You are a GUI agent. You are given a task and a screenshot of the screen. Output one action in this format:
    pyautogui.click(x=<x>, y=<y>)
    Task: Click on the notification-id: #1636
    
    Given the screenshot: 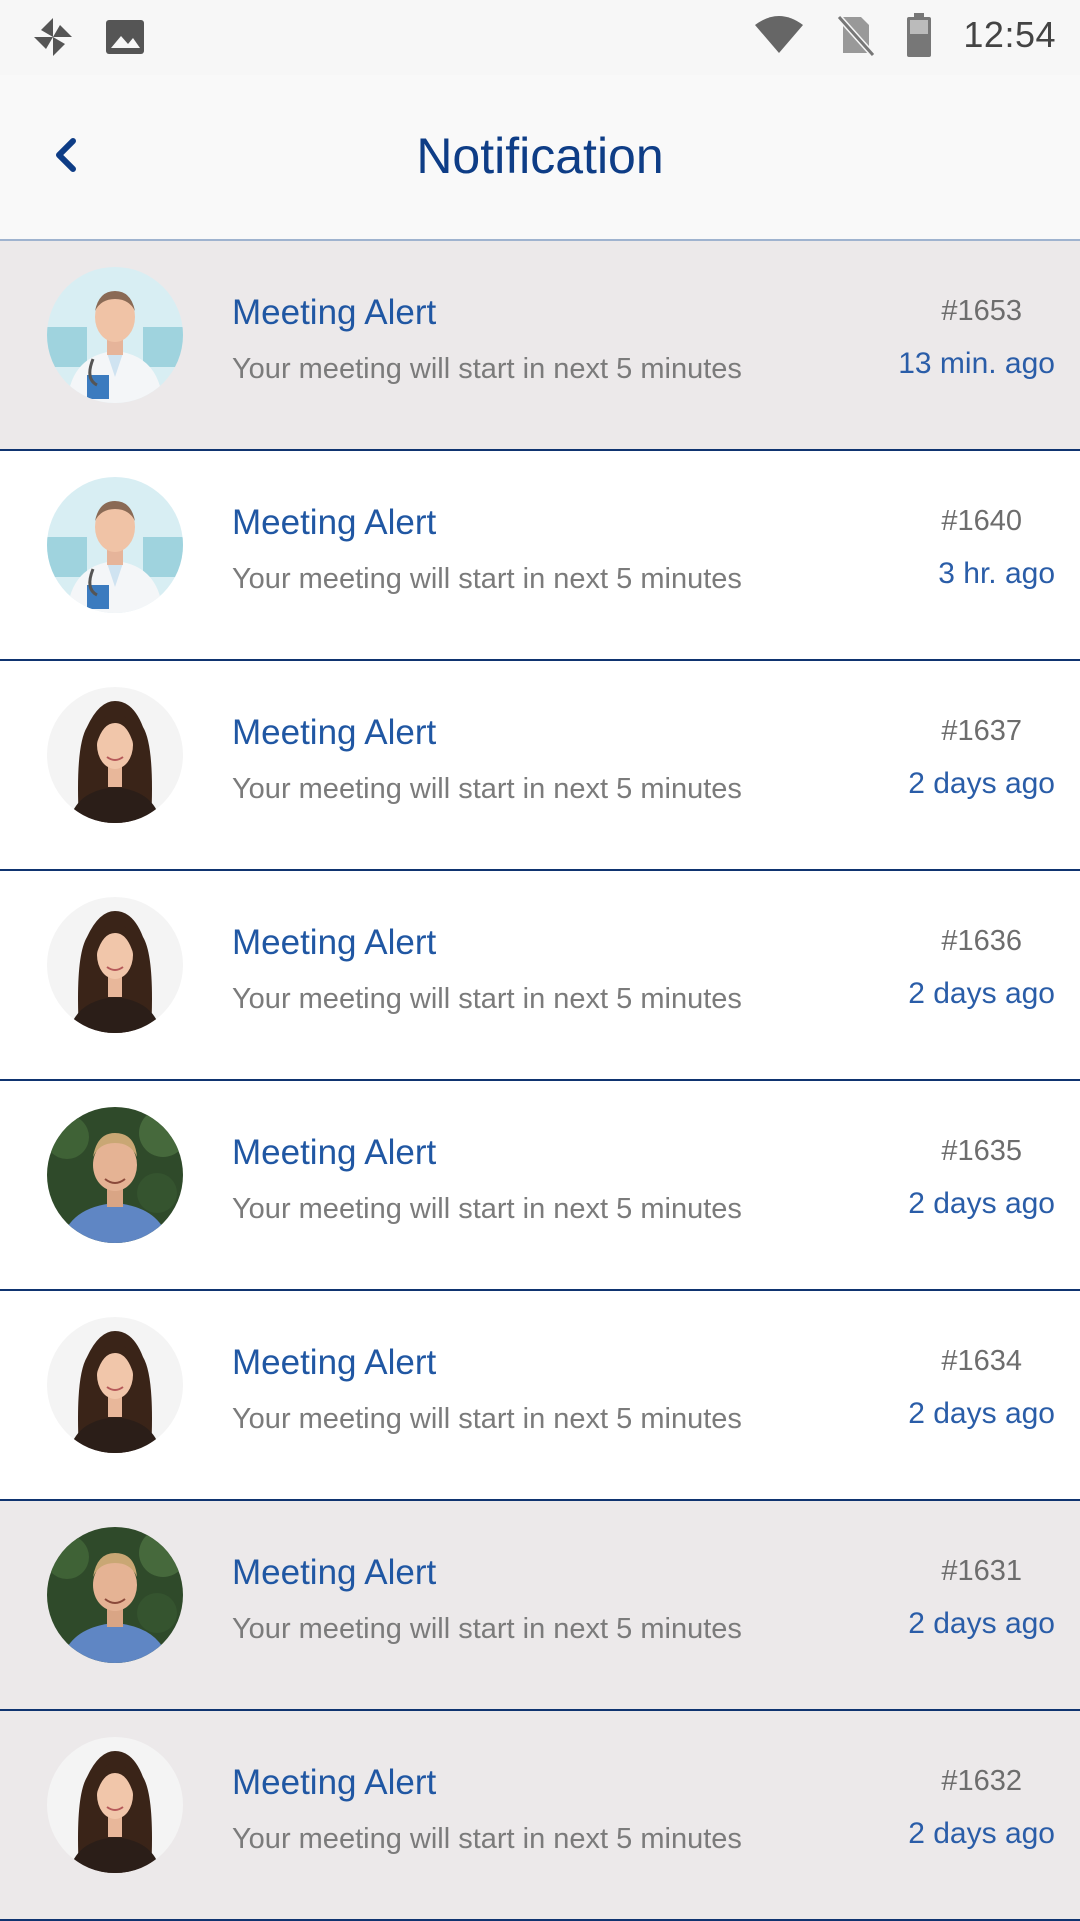 What is the action you would take?
    pyautogui.click(x=981, y=941)
    